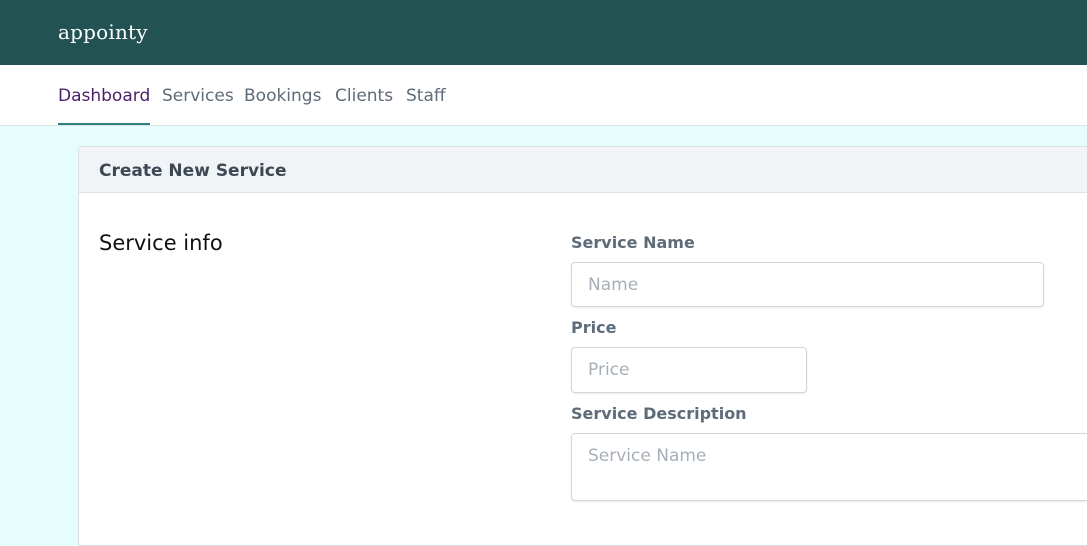 The height and width of the screenshot is (546, 1087). What do you see at coordinates (364, 95) in the screenshot?
I see `nav-item-clients: Clients` at bounding box center [364, 95].